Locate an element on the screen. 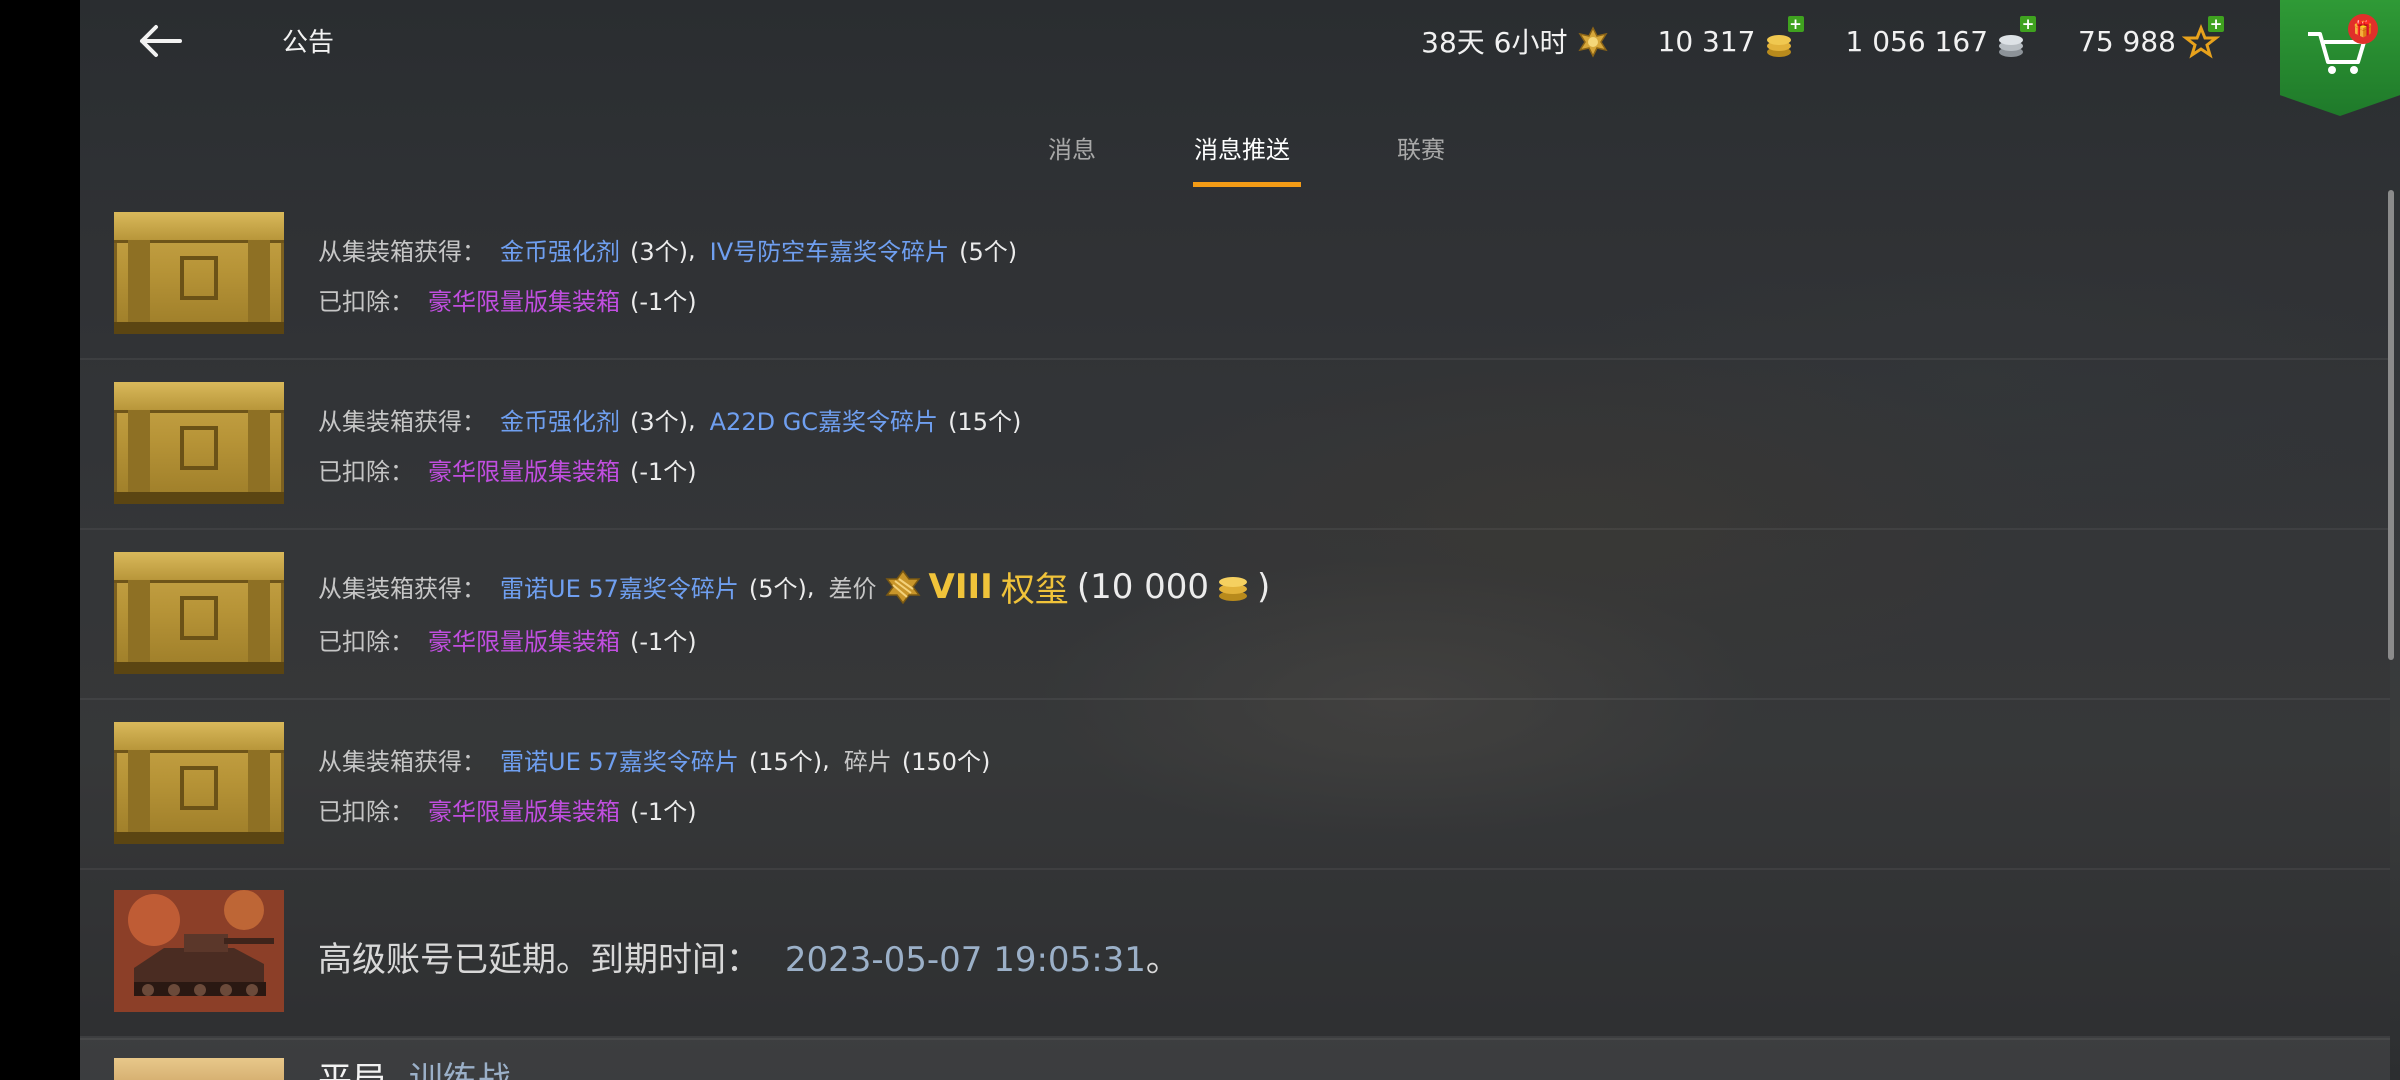 Image resolution: width=2400 pixels, height=1080 pixels. message-item: 平局 训练战 is located at coordinates (1235, 1058).